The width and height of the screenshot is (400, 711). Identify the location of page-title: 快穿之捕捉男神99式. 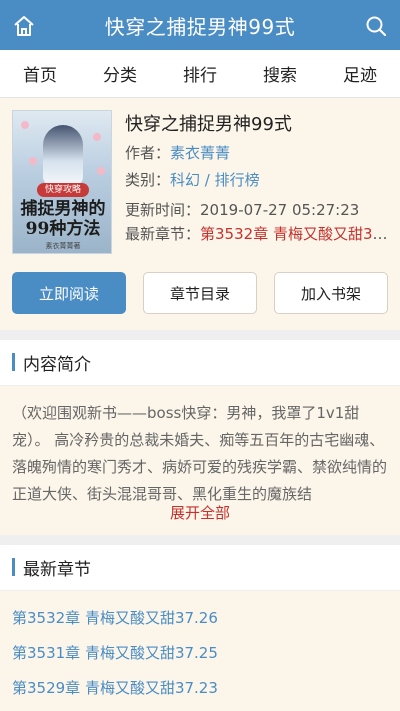
(200, 26).